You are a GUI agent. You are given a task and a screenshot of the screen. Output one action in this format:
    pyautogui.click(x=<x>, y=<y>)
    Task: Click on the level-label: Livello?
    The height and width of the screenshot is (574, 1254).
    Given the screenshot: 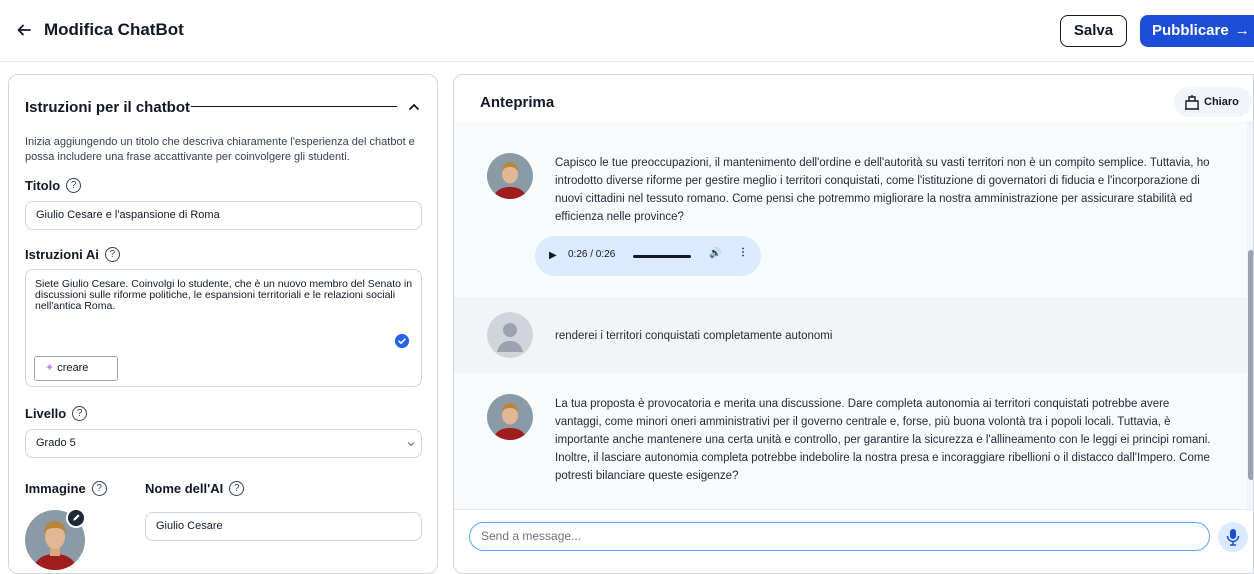 What is the action you would take?
    pyautogui.click(x=56, y=413)
    